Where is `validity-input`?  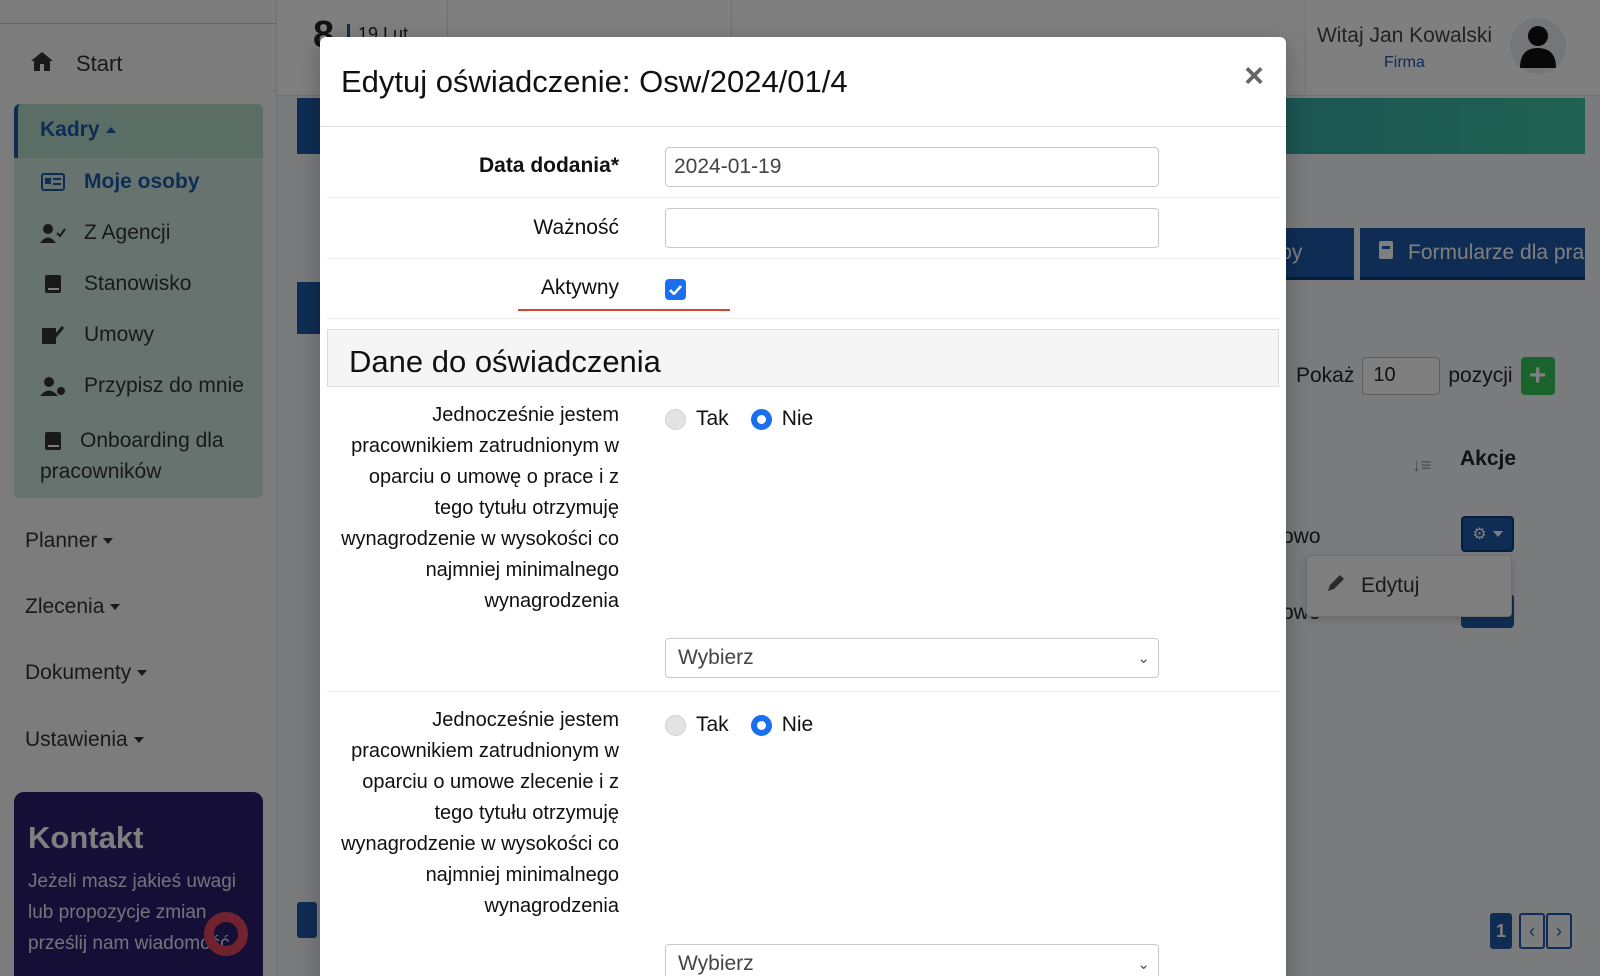
validity-input is located at coordinates (912, 228).